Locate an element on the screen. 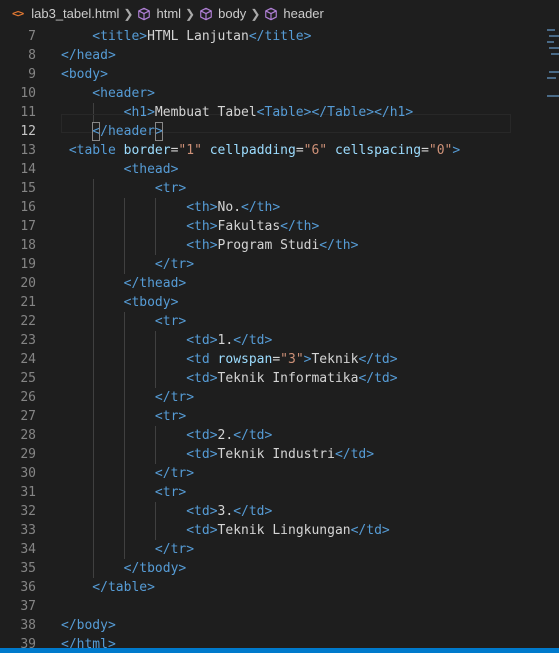 Image resolution: width=559 pixels, height=653 pixels. code-line: 18 <th>Program Studi</th> is located at coordinates (279, 245).